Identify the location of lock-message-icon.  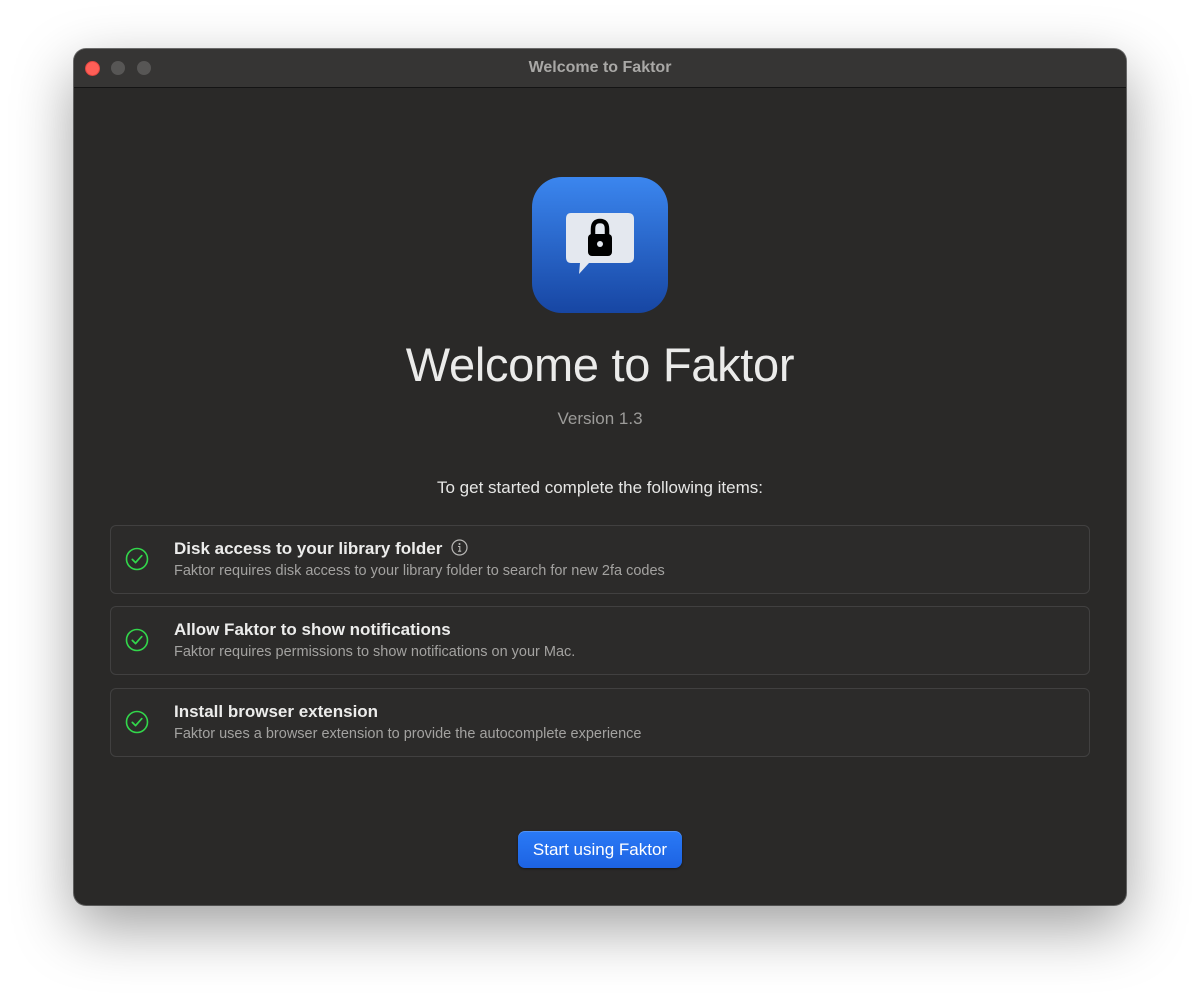
(600, 245).